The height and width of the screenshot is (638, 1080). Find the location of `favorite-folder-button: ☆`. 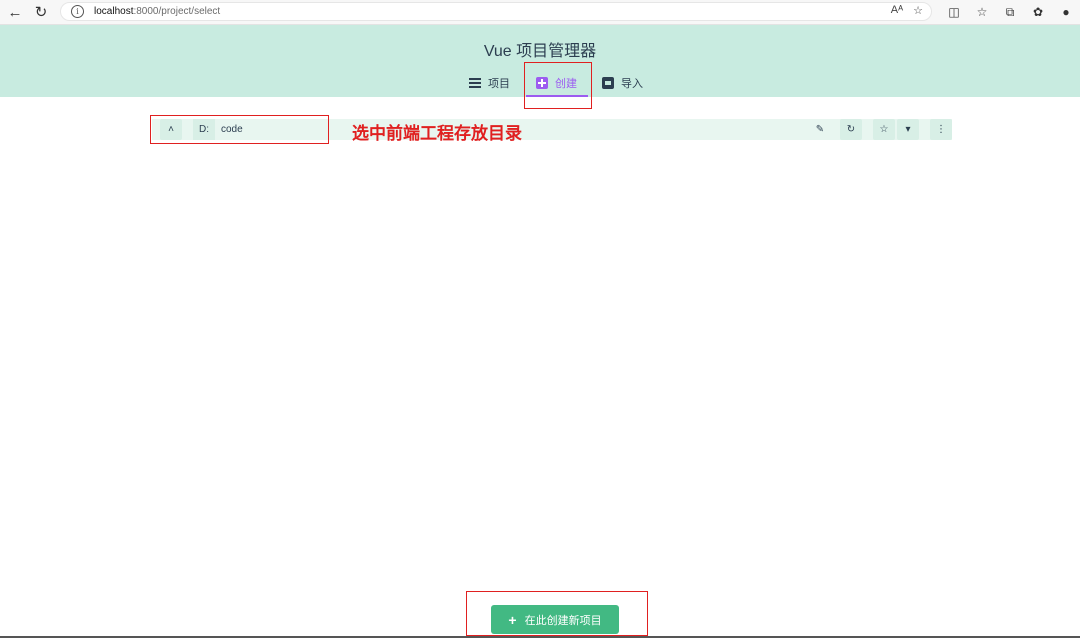

favorite-folder-button: ☆ is located at coordinates (884, 129).